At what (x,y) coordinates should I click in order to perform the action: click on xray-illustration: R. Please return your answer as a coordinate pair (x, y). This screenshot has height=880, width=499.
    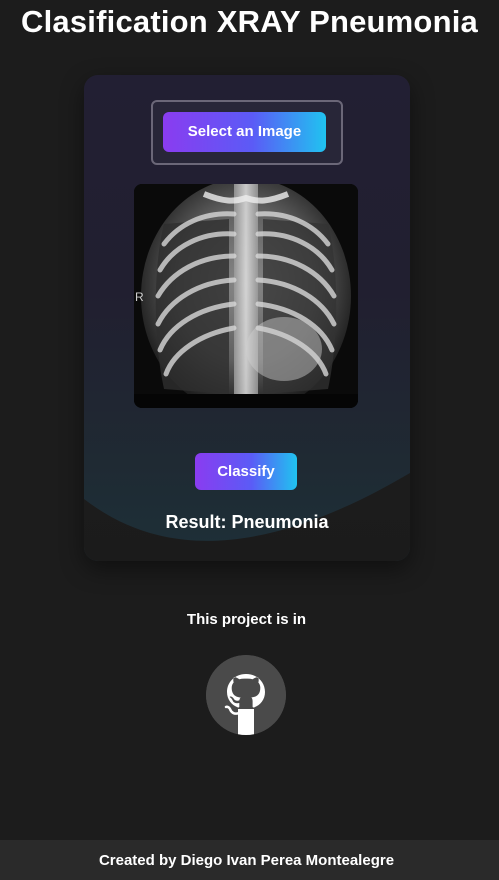
    Looking at the image, I should click on (246, 296).